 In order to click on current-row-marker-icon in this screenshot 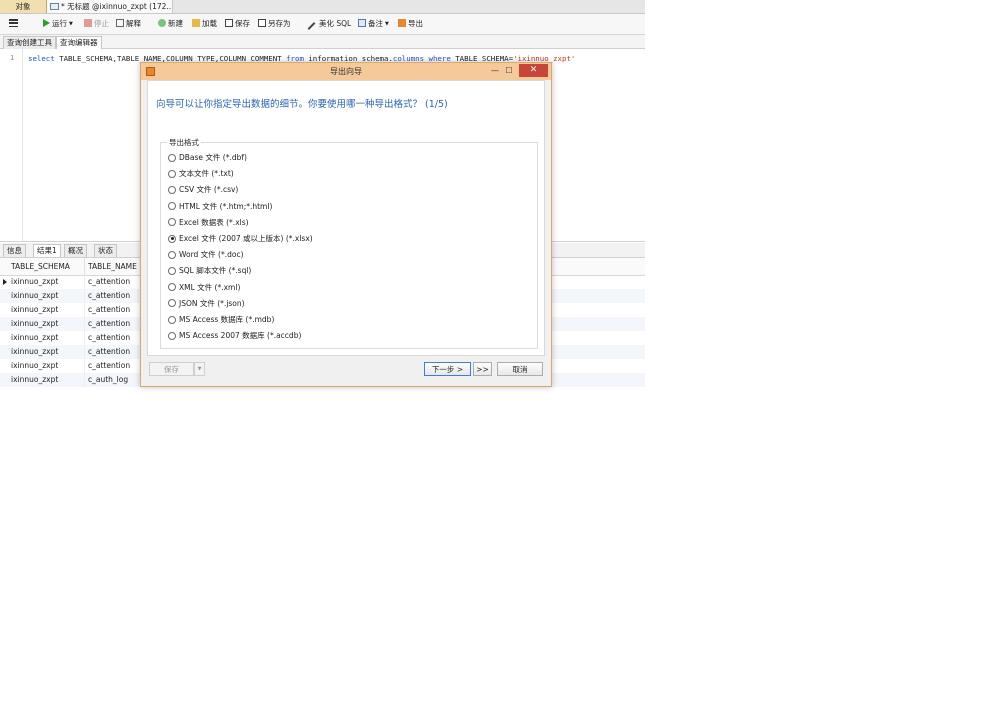, I will do `click(5, 282)`.